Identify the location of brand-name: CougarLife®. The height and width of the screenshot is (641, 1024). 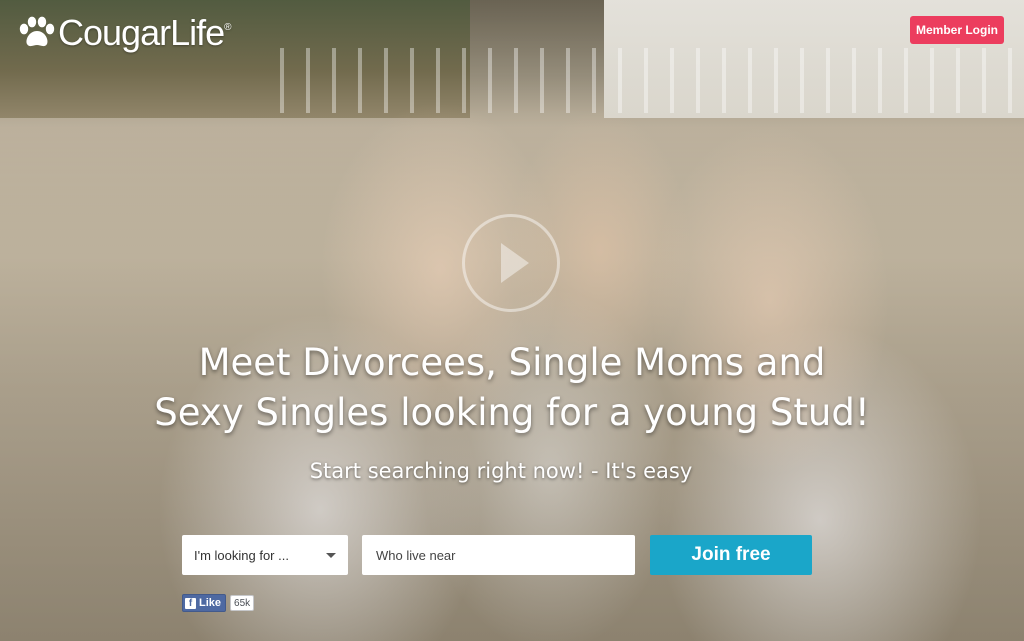
(145, 32).